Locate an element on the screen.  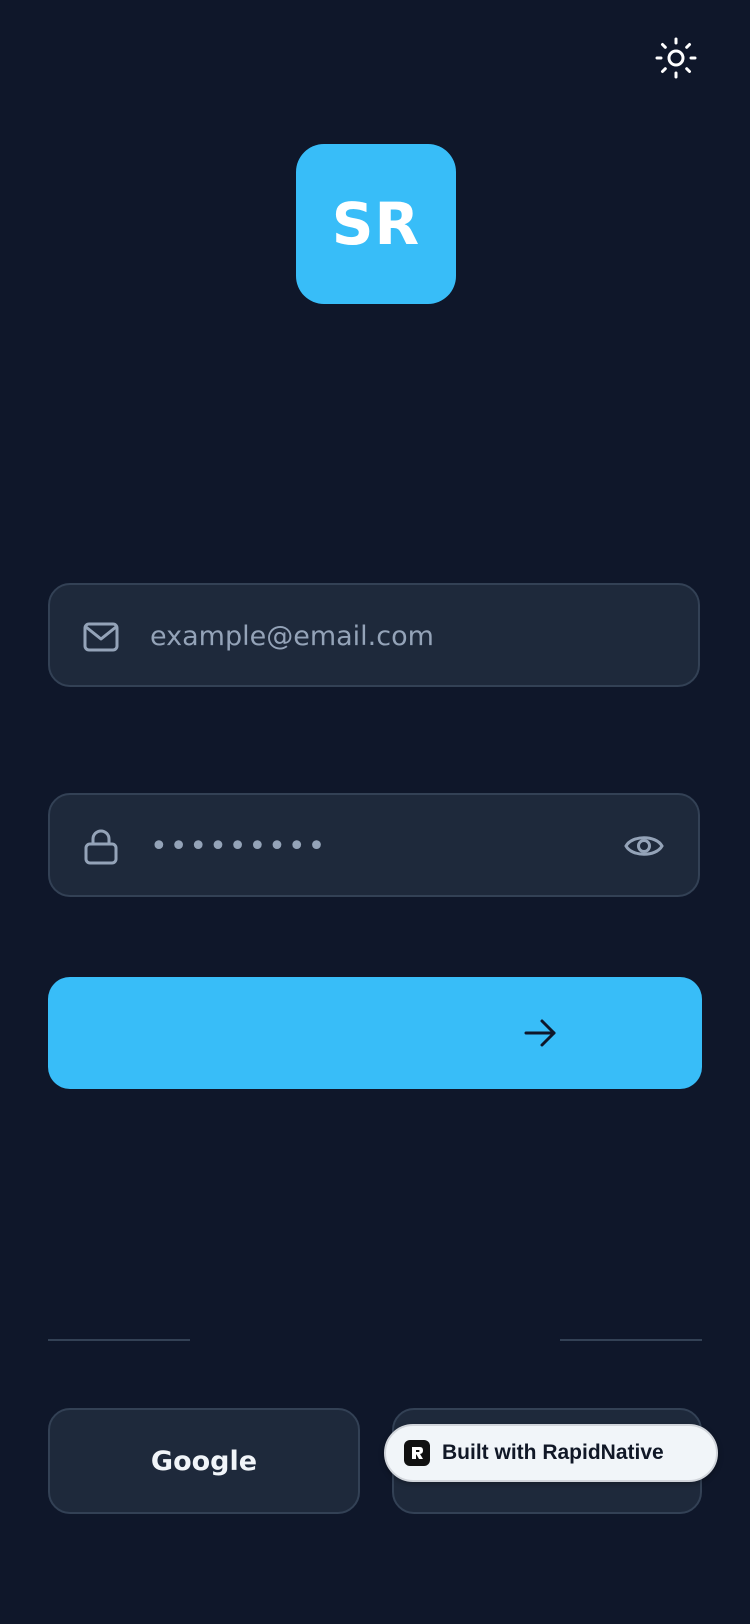
app-logo: SR is located at coordinates (376, 224).